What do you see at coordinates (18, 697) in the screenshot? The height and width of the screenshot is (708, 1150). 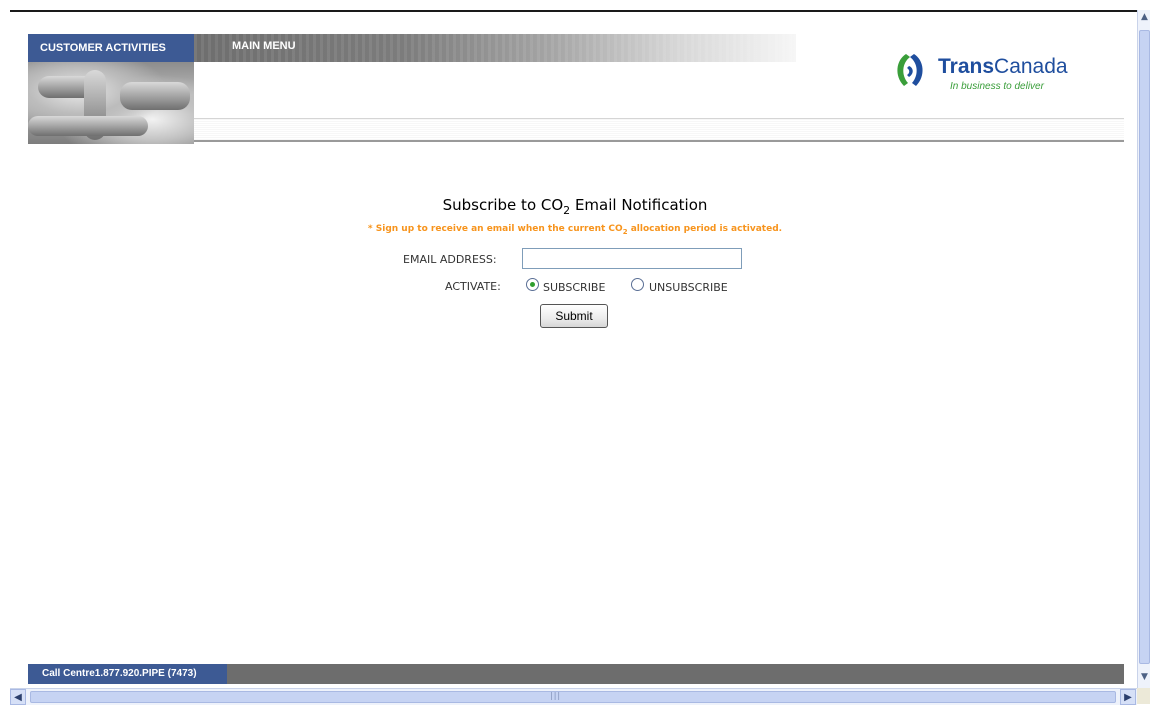 I see `scroll-left-arrow-icon: ◀` at bounding box center [18, 697].